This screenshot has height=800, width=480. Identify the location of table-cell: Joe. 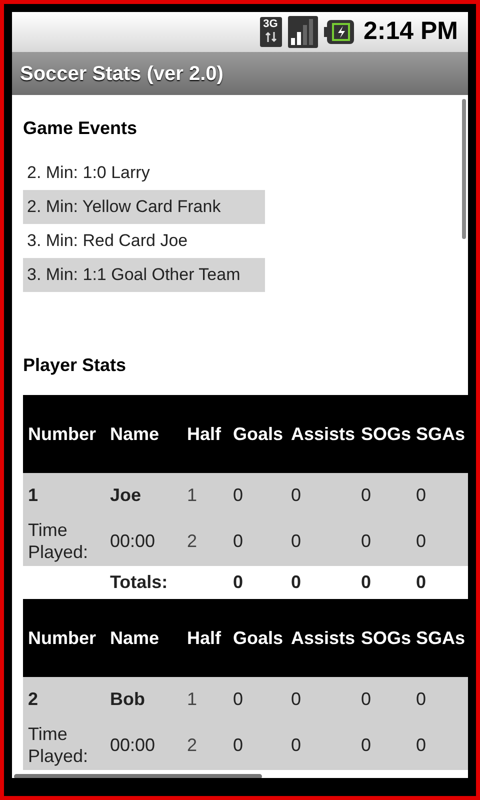
(126, 494).